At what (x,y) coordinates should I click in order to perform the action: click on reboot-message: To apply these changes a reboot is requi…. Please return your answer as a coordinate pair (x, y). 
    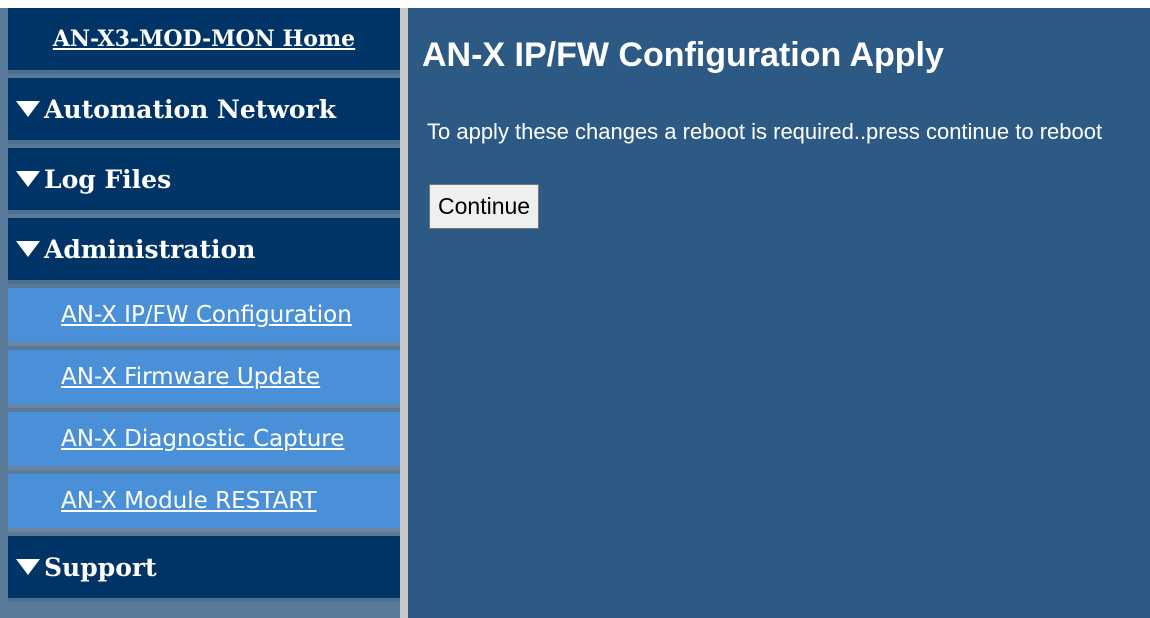
    Looking at the image, I should click on (765, 131).